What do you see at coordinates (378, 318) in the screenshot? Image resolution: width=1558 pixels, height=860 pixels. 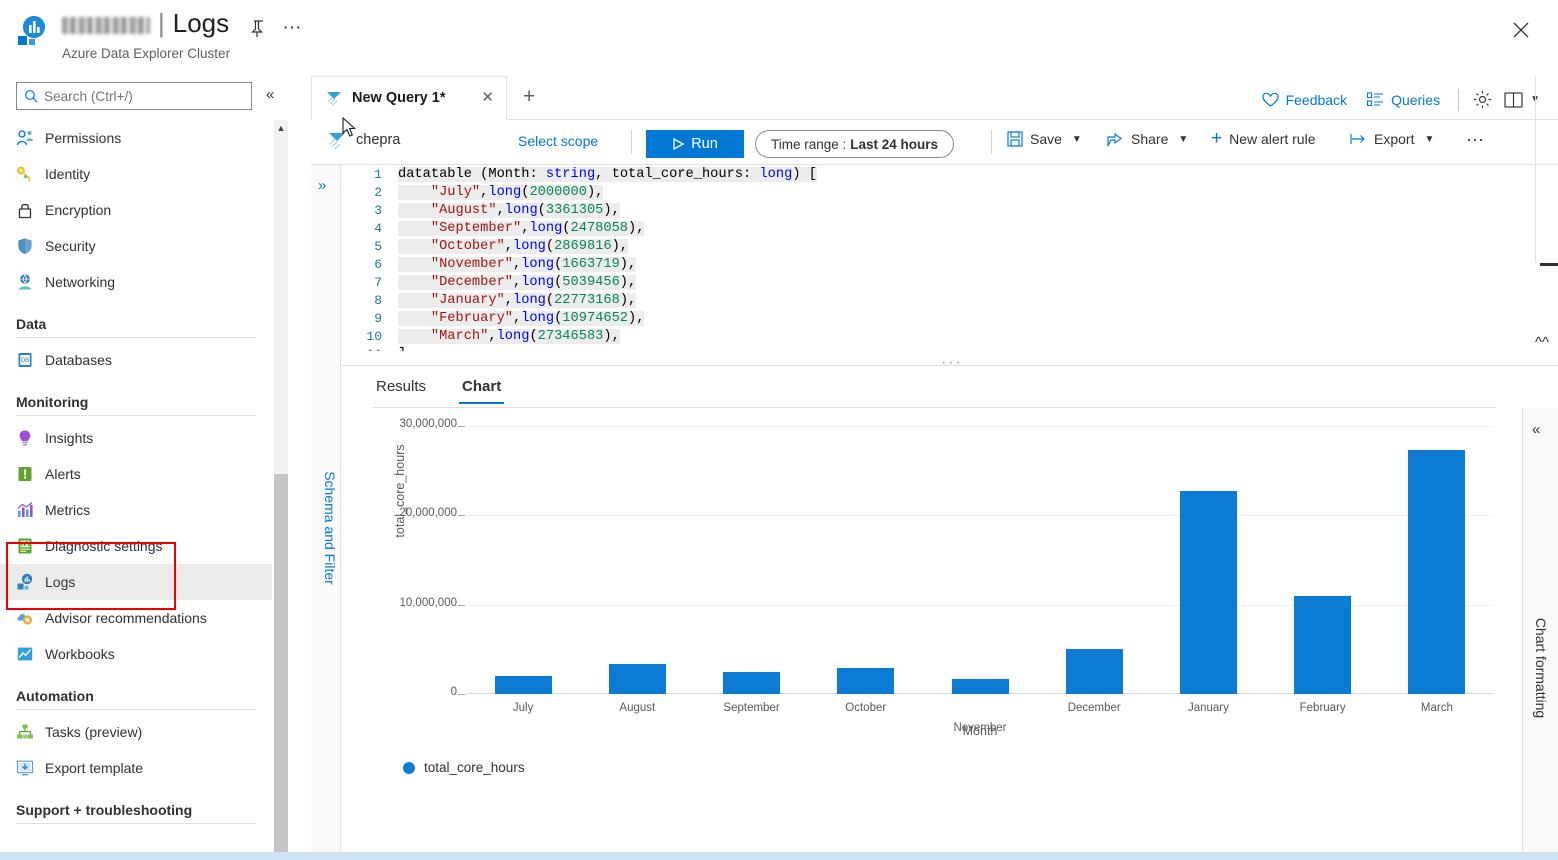 I see `editor-line-number: 9` at bounding box center [378, 318].